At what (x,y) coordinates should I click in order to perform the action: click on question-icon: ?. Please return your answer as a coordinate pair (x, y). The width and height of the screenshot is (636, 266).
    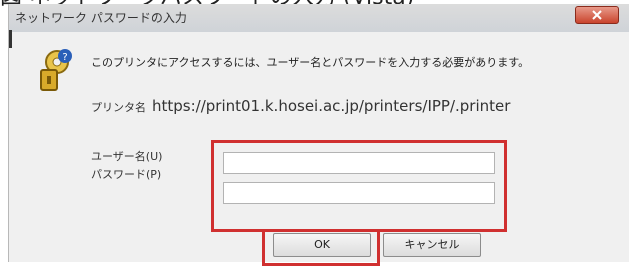
    Looking at the image, I should click on (65, 56).